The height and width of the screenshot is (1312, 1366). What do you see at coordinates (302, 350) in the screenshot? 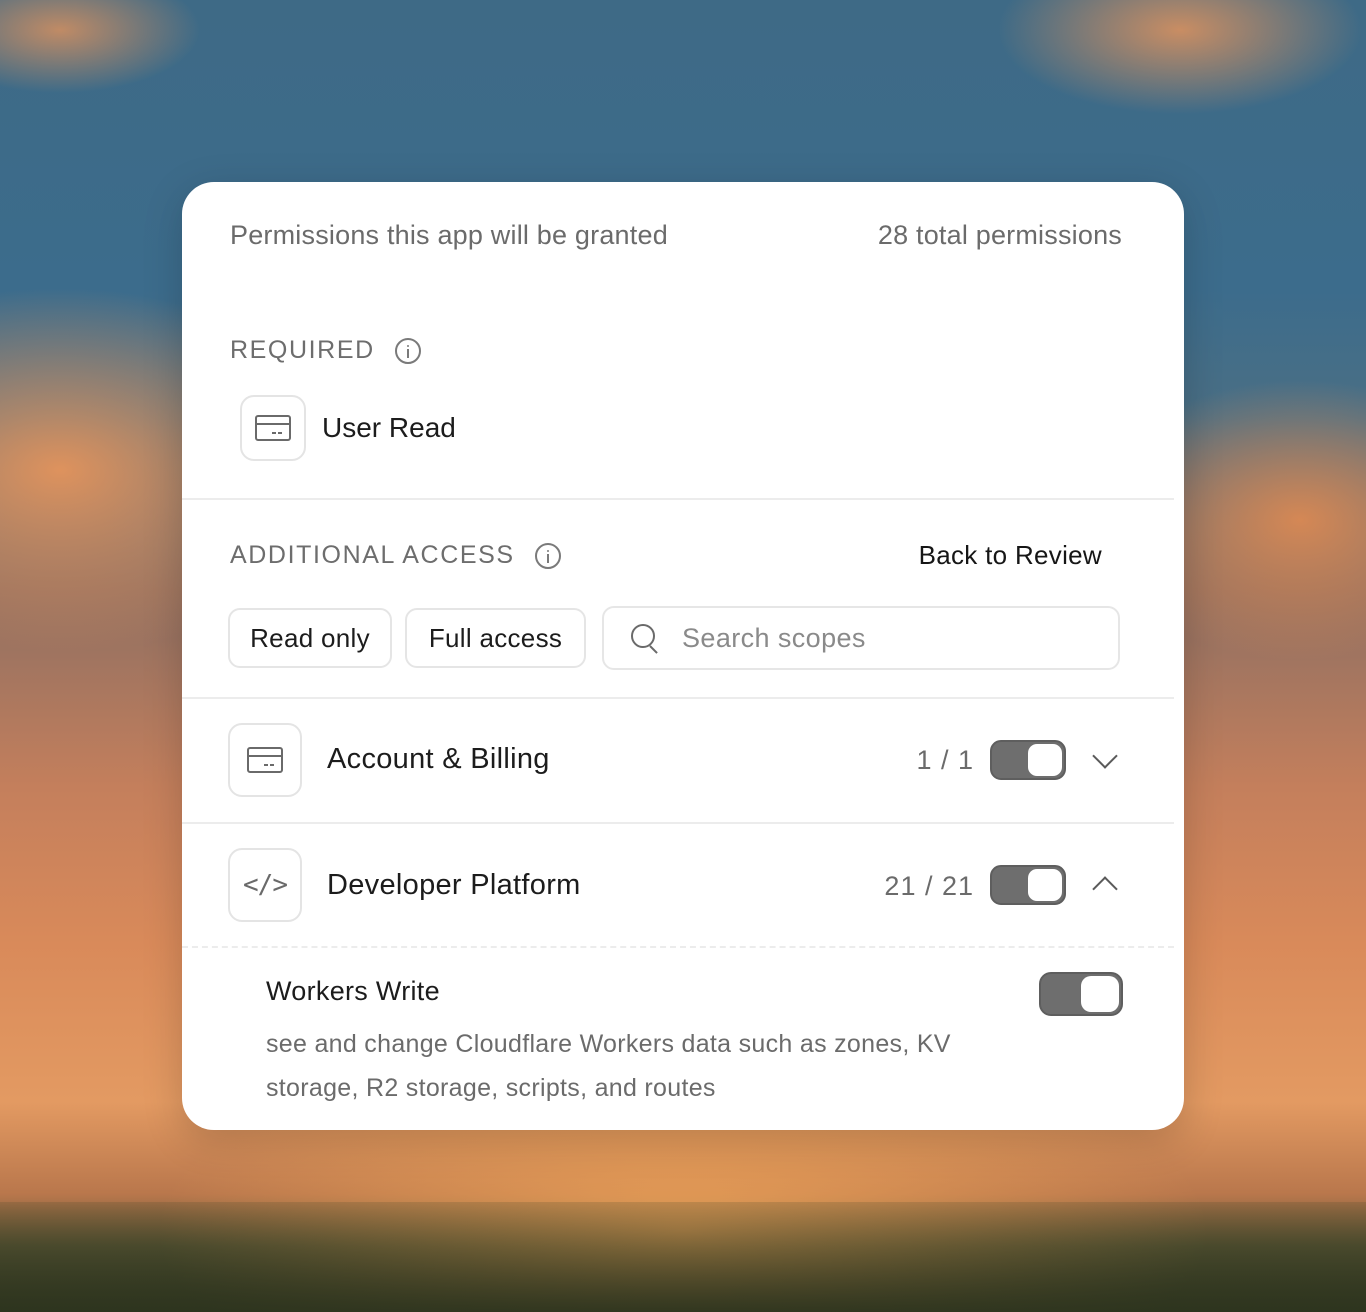
I see `required-label: REQUIRED` at bounding box center [302, 350].